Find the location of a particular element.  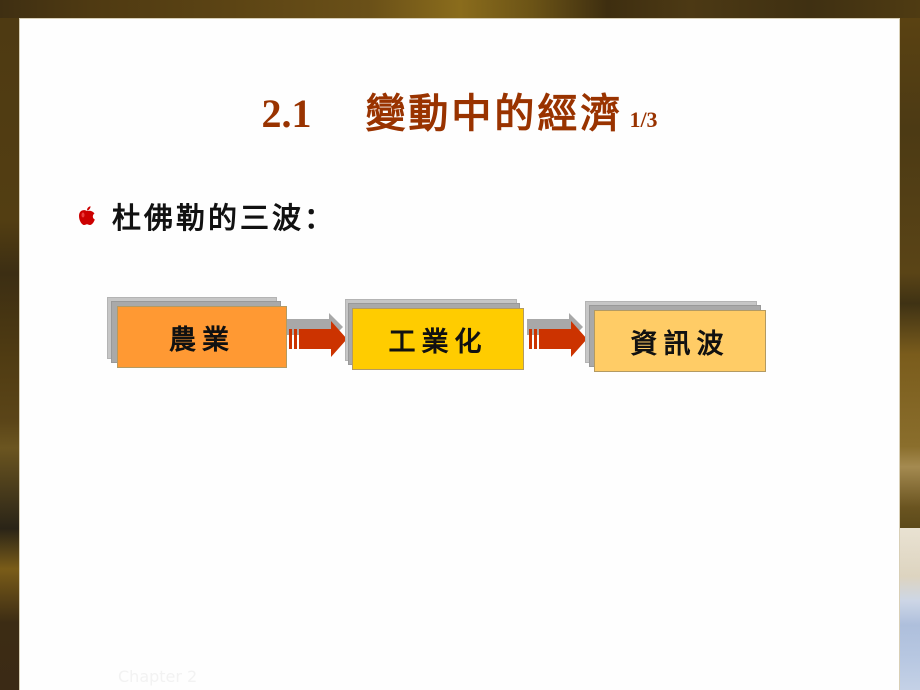

background-photo-corner is located at coordinates (910, 609).